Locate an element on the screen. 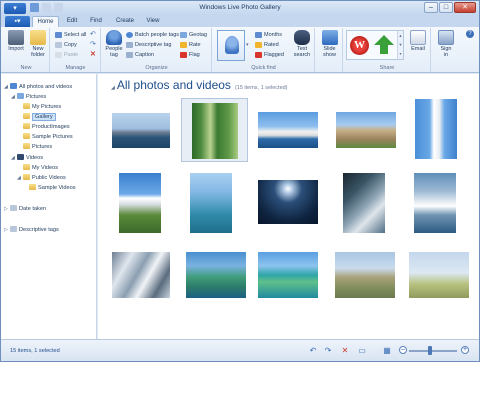 The width and height of the screenshot is (480, 400). nav-item-descriptive-tags: ▷ Descriptive tags is located at coordinates (31, 230).